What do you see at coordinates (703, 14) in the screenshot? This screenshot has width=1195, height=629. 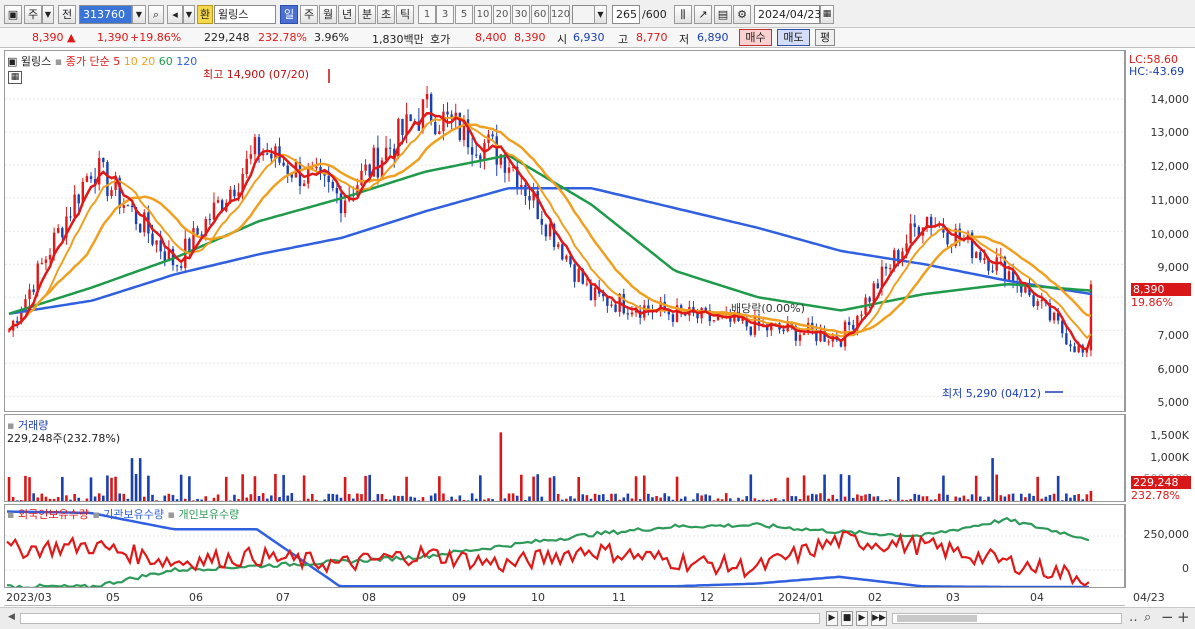 I see `draw-tool-icon: ↗` at bounding box center [703, 14].